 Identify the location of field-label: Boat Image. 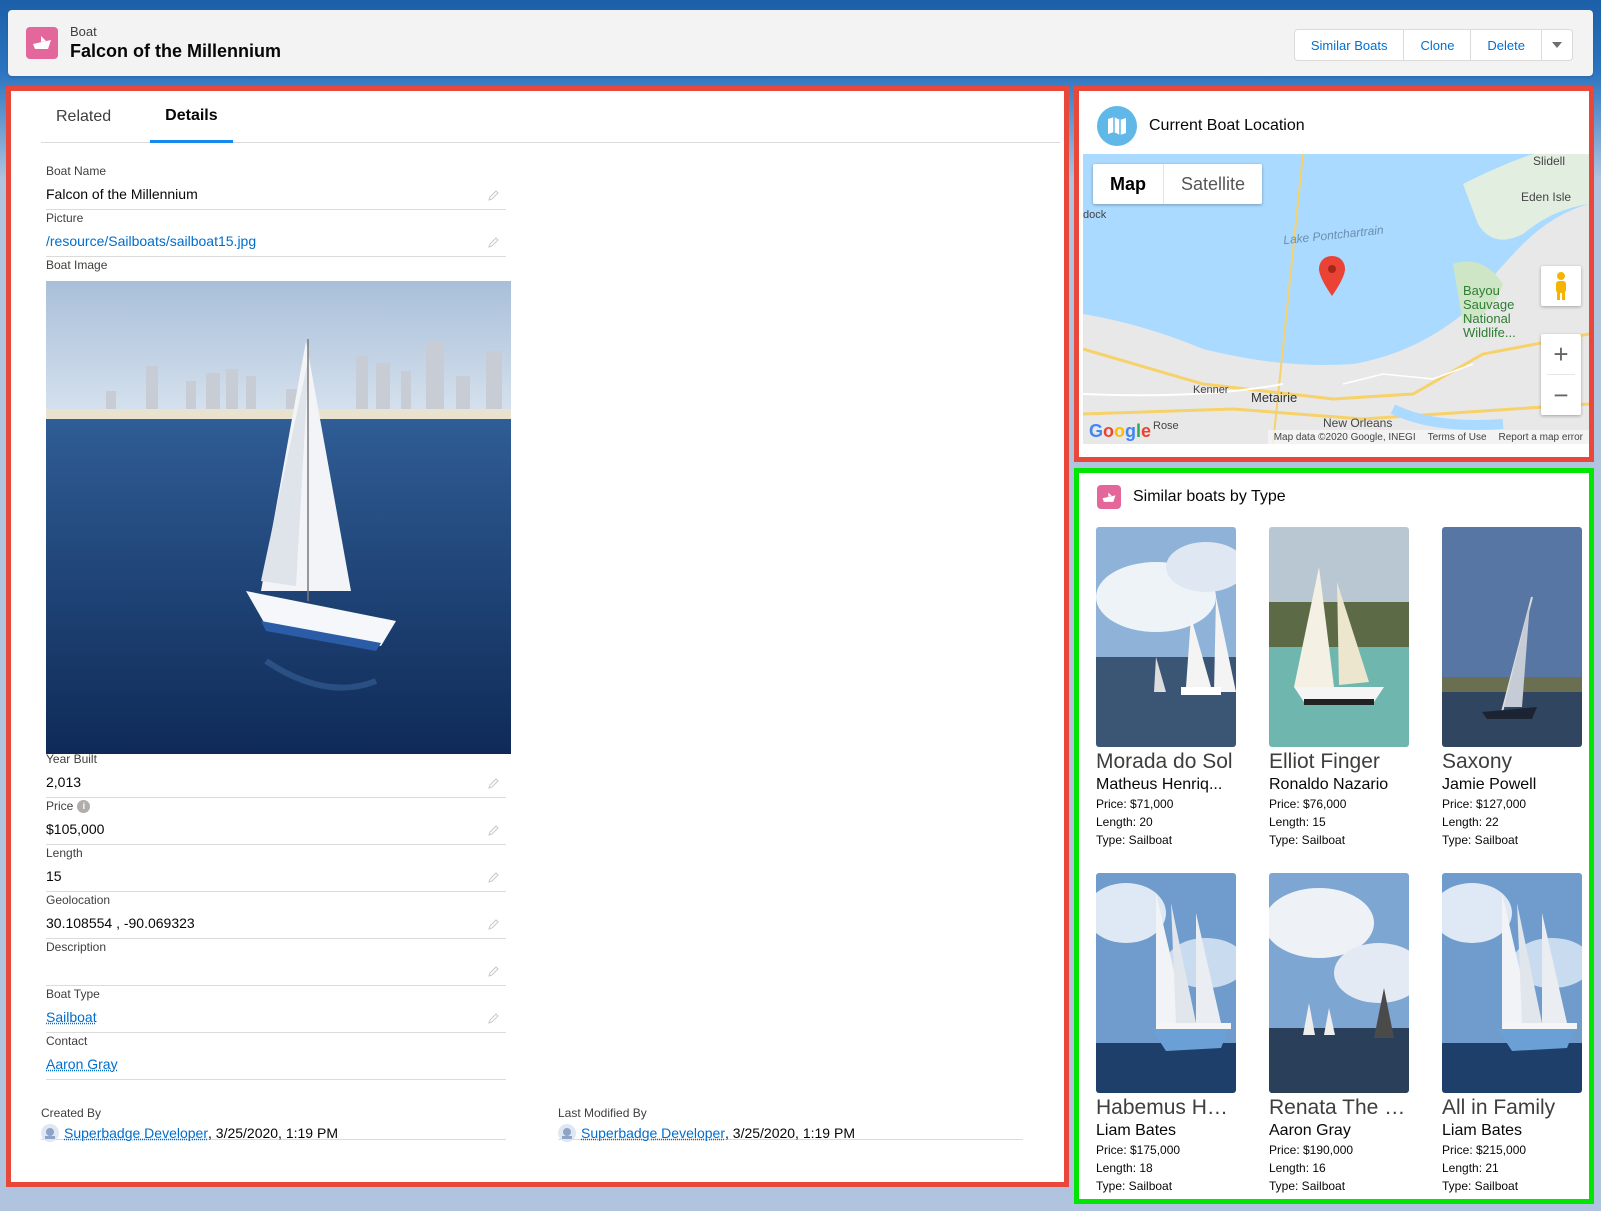
(77, 265).